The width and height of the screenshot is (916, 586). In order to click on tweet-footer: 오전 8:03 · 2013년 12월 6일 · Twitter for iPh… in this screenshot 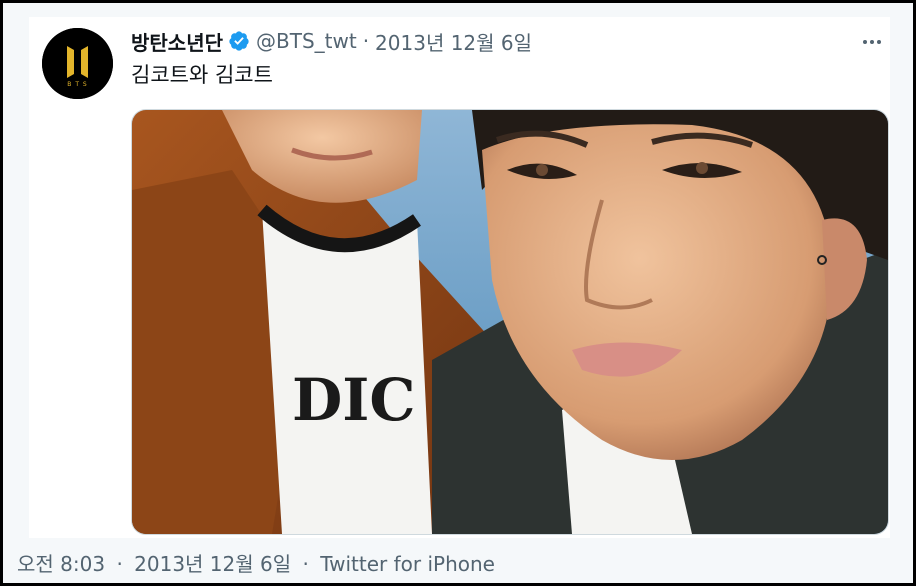, I will do `click(256, 562)`.